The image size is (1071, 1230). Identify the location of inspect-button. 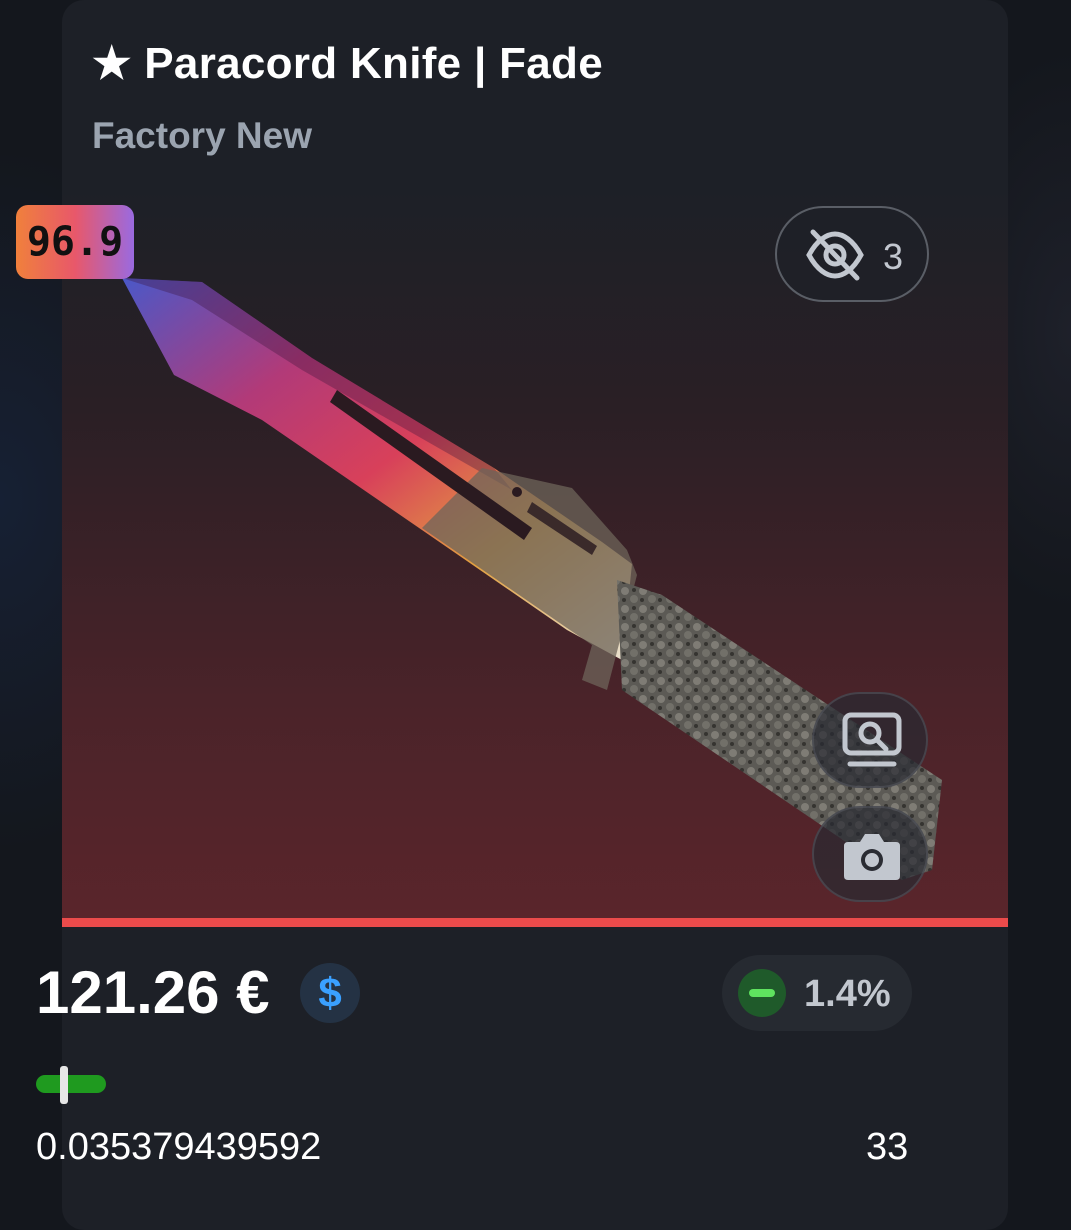
(870, 740).